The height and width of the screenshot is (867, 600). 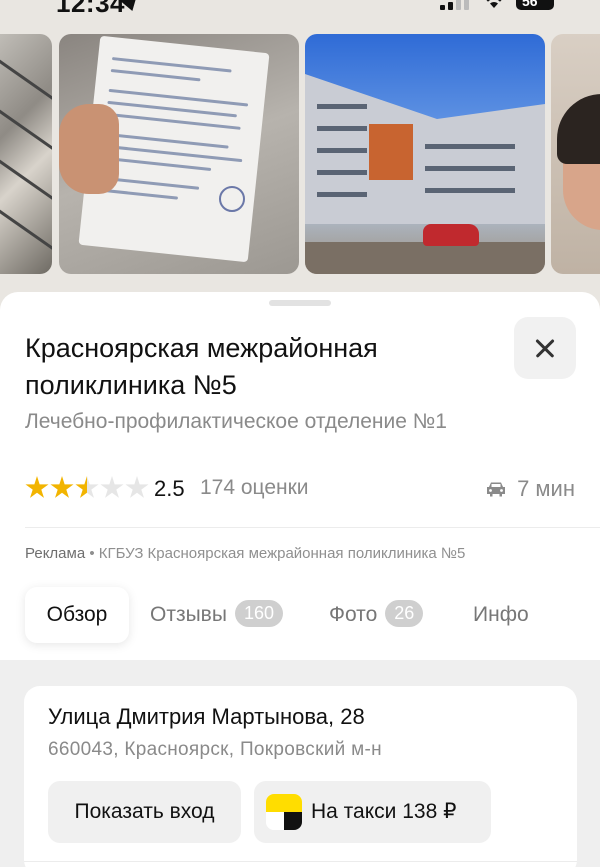 I want to click on rating-row: 2.5 174 оценки 7 мин, so click(x=300, y=489).